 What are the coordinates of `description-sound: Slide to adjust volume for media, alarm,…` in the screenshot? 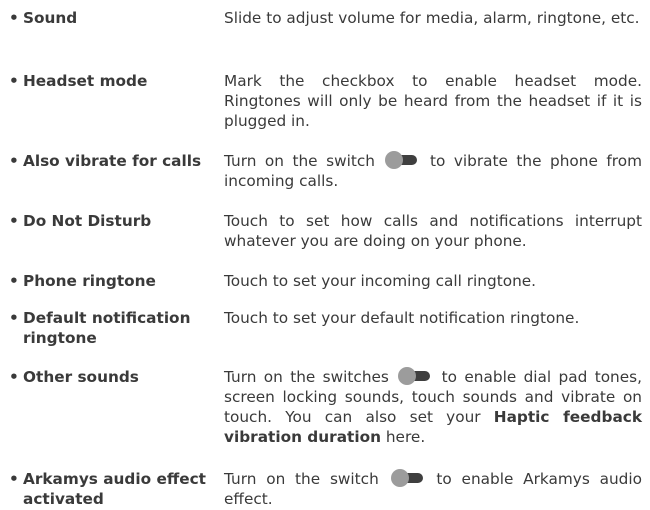 It's located at (432, 18).